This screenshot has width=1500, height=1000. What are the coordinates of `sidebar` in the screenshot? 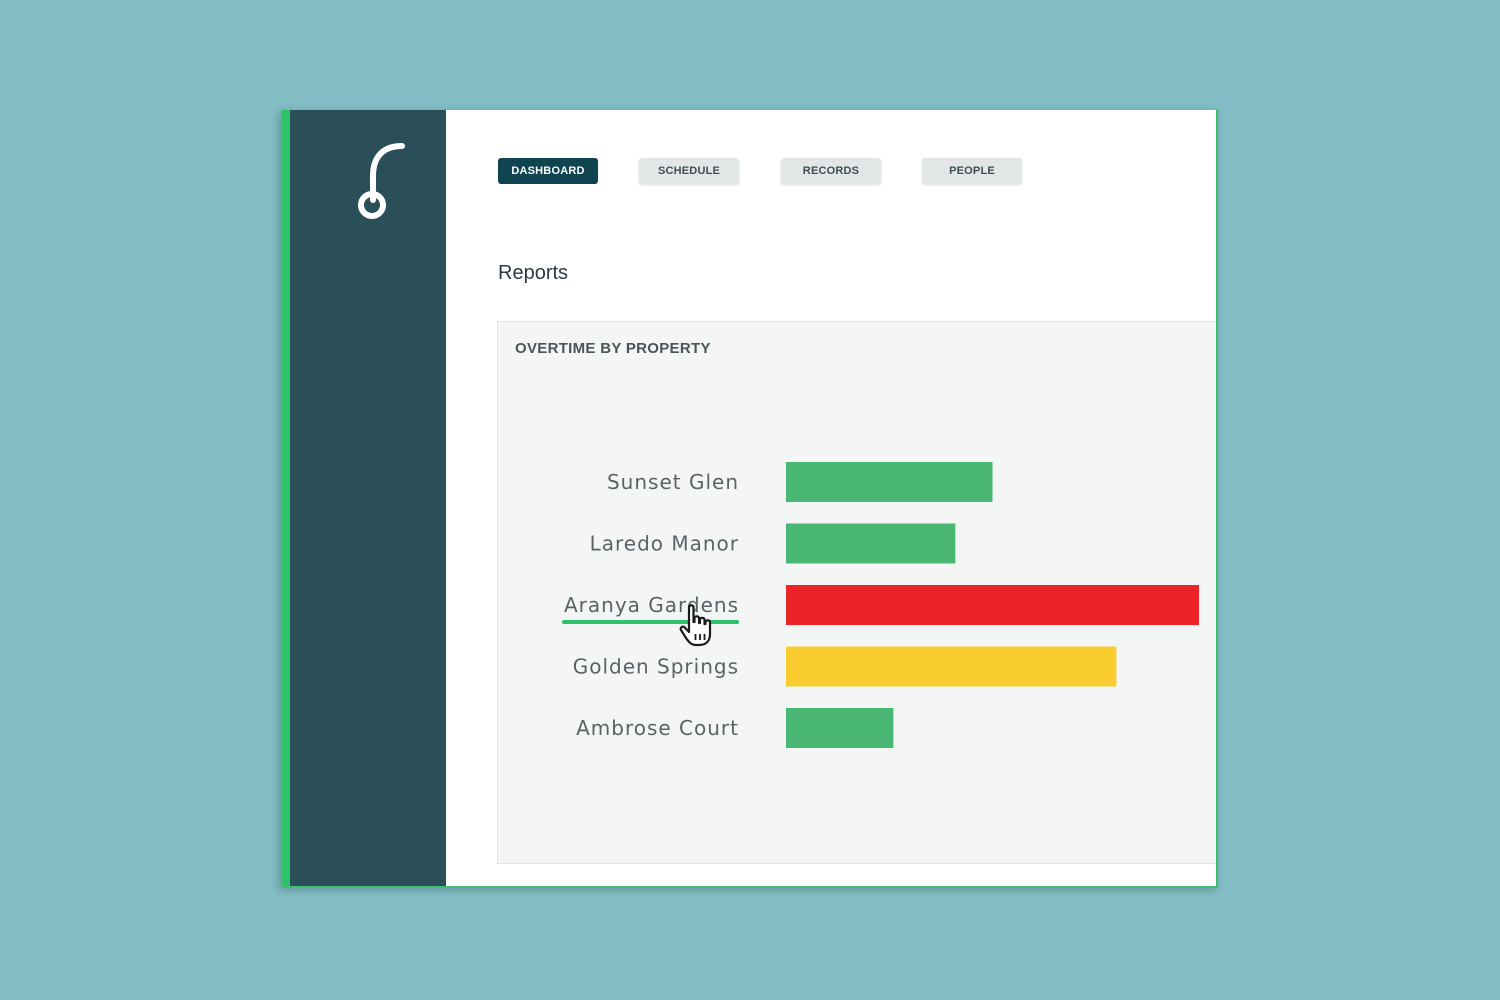 It's located at (364, 498).